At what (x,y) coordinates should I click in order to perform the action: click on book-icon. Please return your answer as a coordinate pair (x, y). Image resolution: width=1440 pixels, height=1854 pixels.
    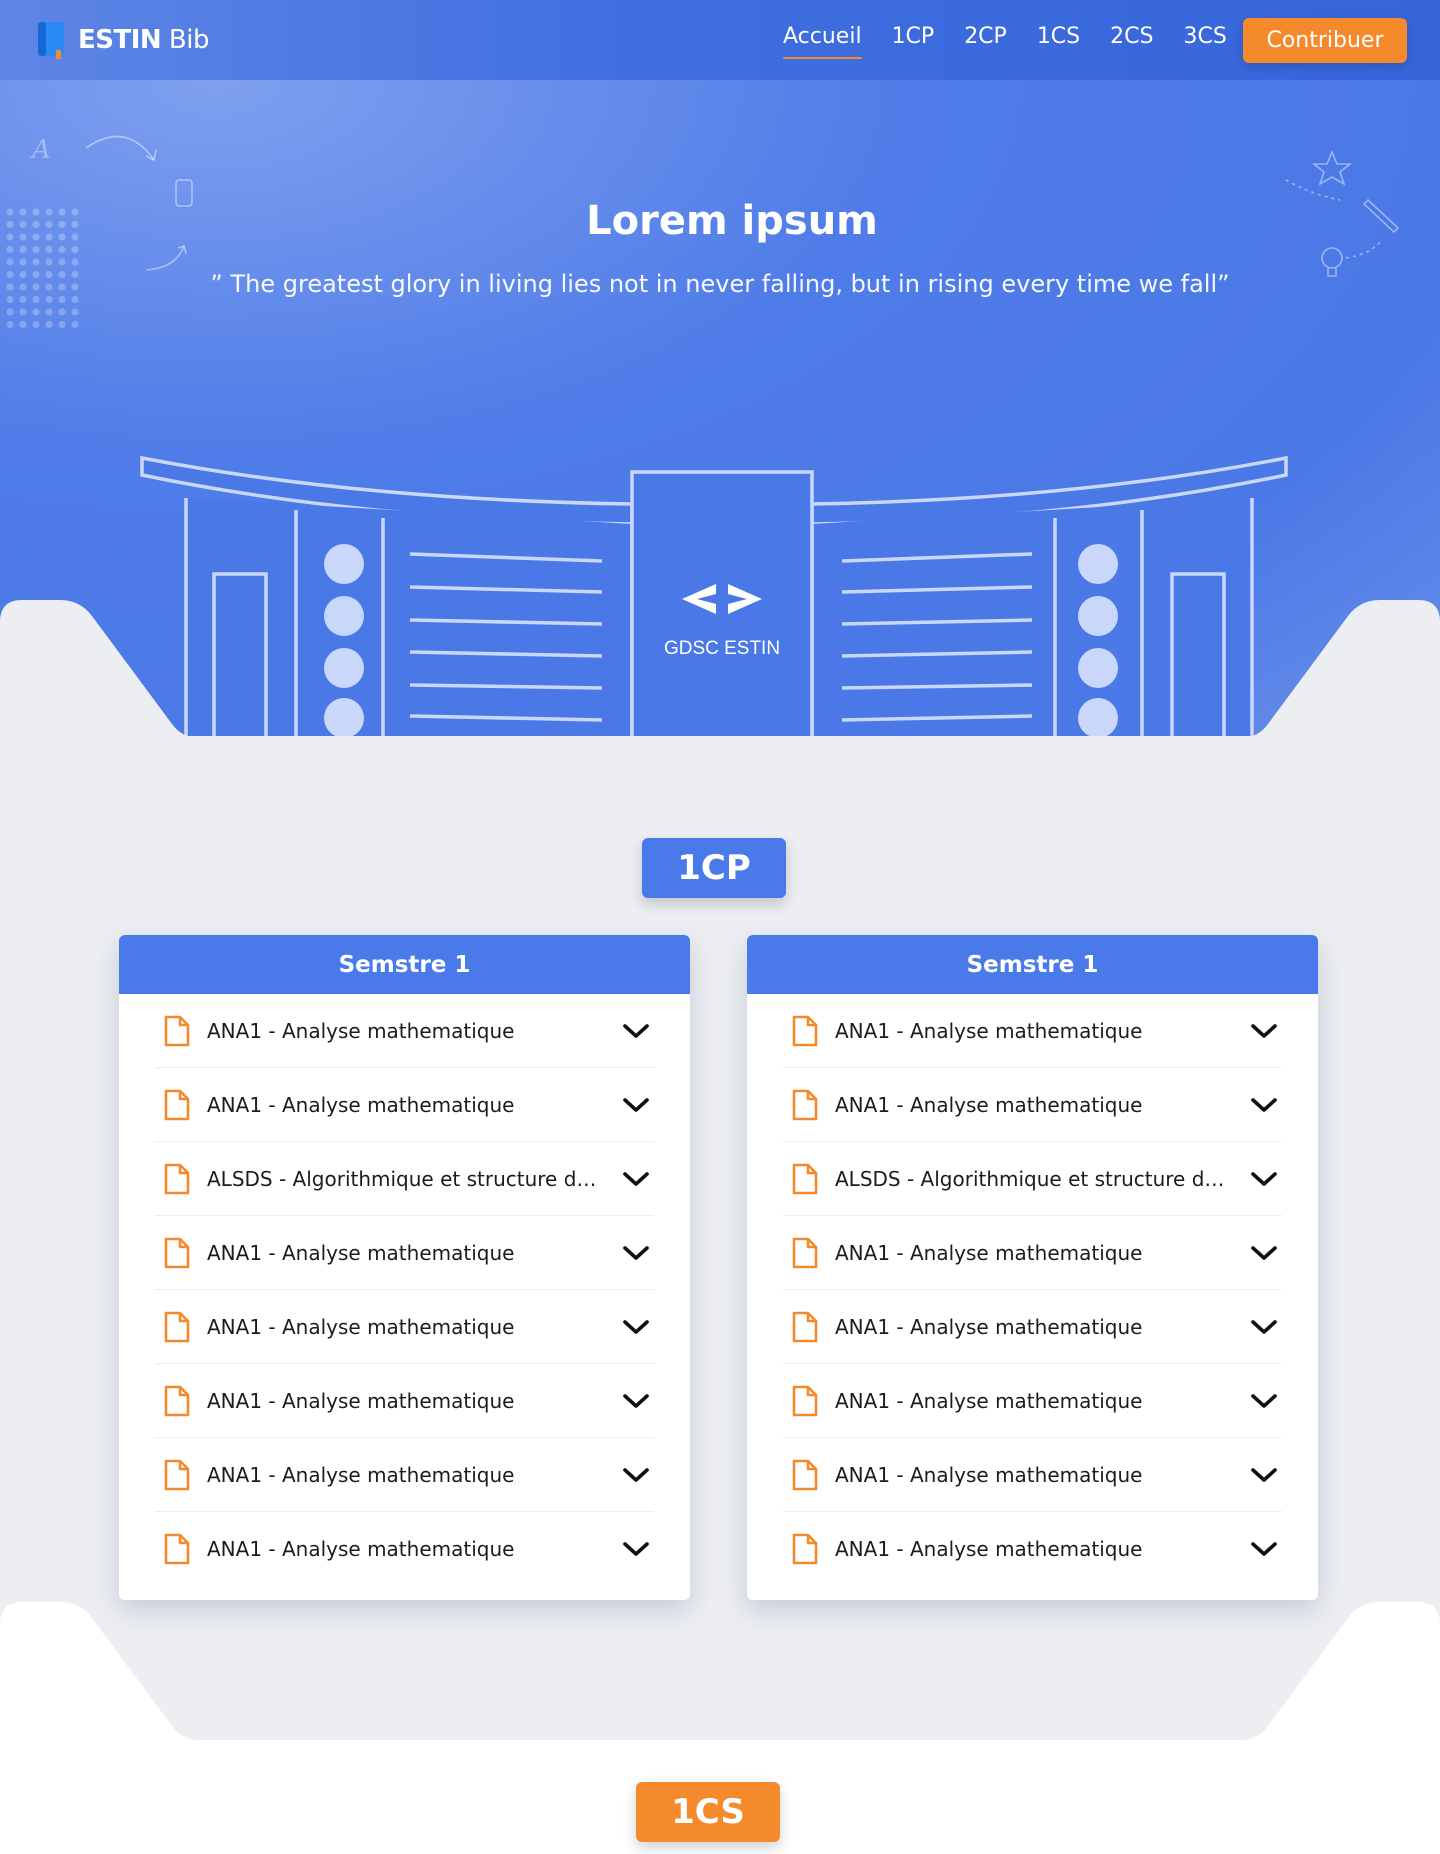
    Looking at the image, I should click on (52, 40).